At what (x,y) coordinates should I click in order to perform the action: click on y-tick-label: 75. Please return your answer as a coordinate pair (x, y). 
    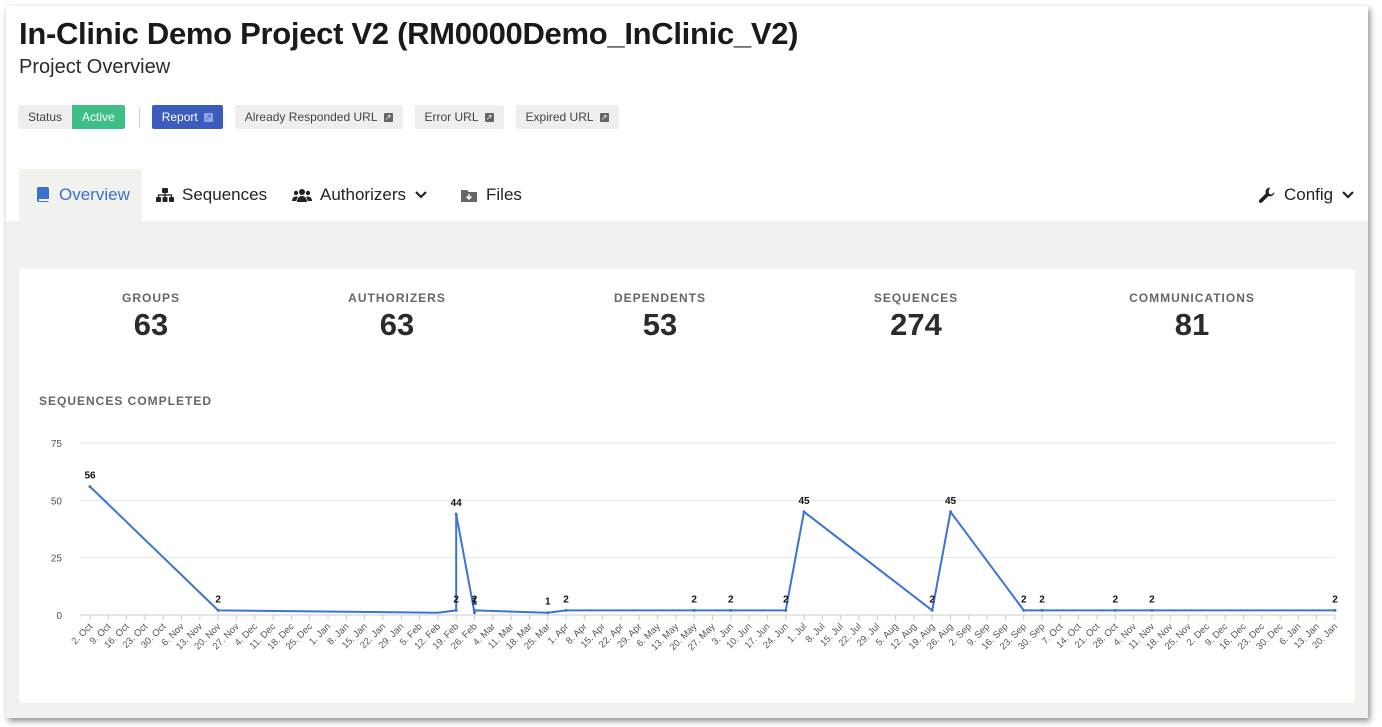
    Looking at the image, I should click on (57, 444).